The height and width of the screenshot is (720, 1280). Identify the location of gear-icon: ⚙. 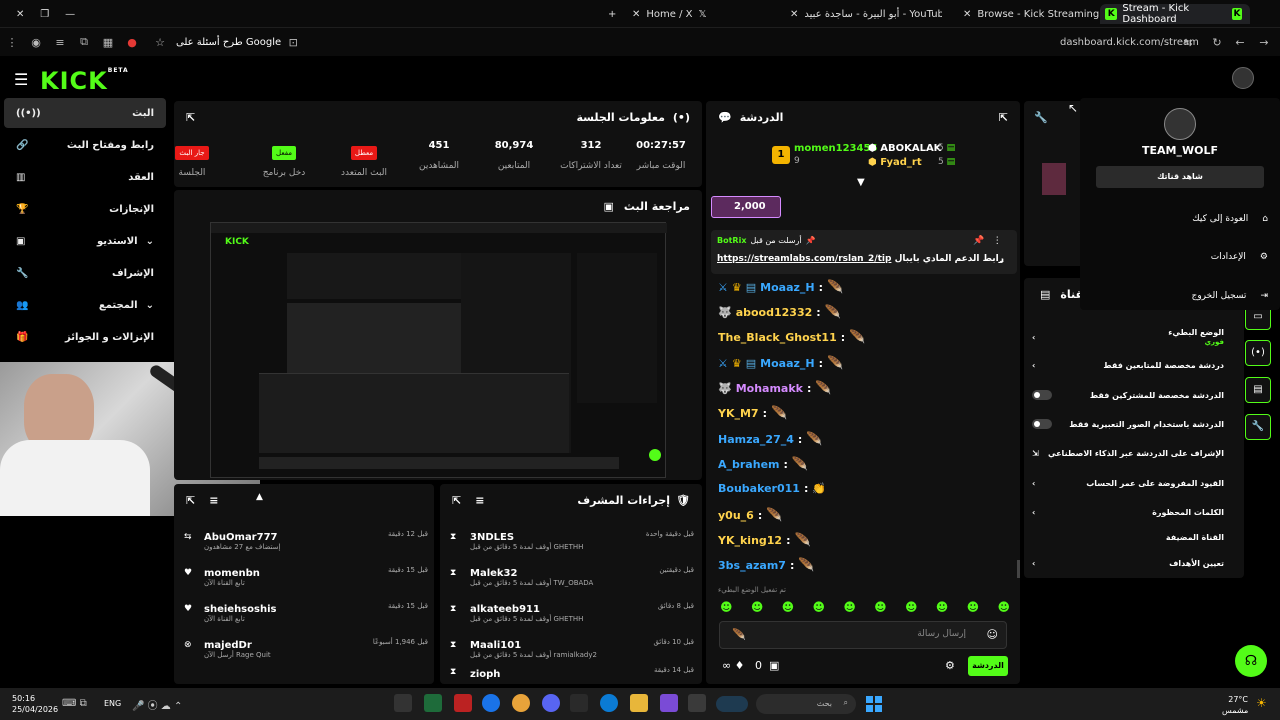
(950, 665).